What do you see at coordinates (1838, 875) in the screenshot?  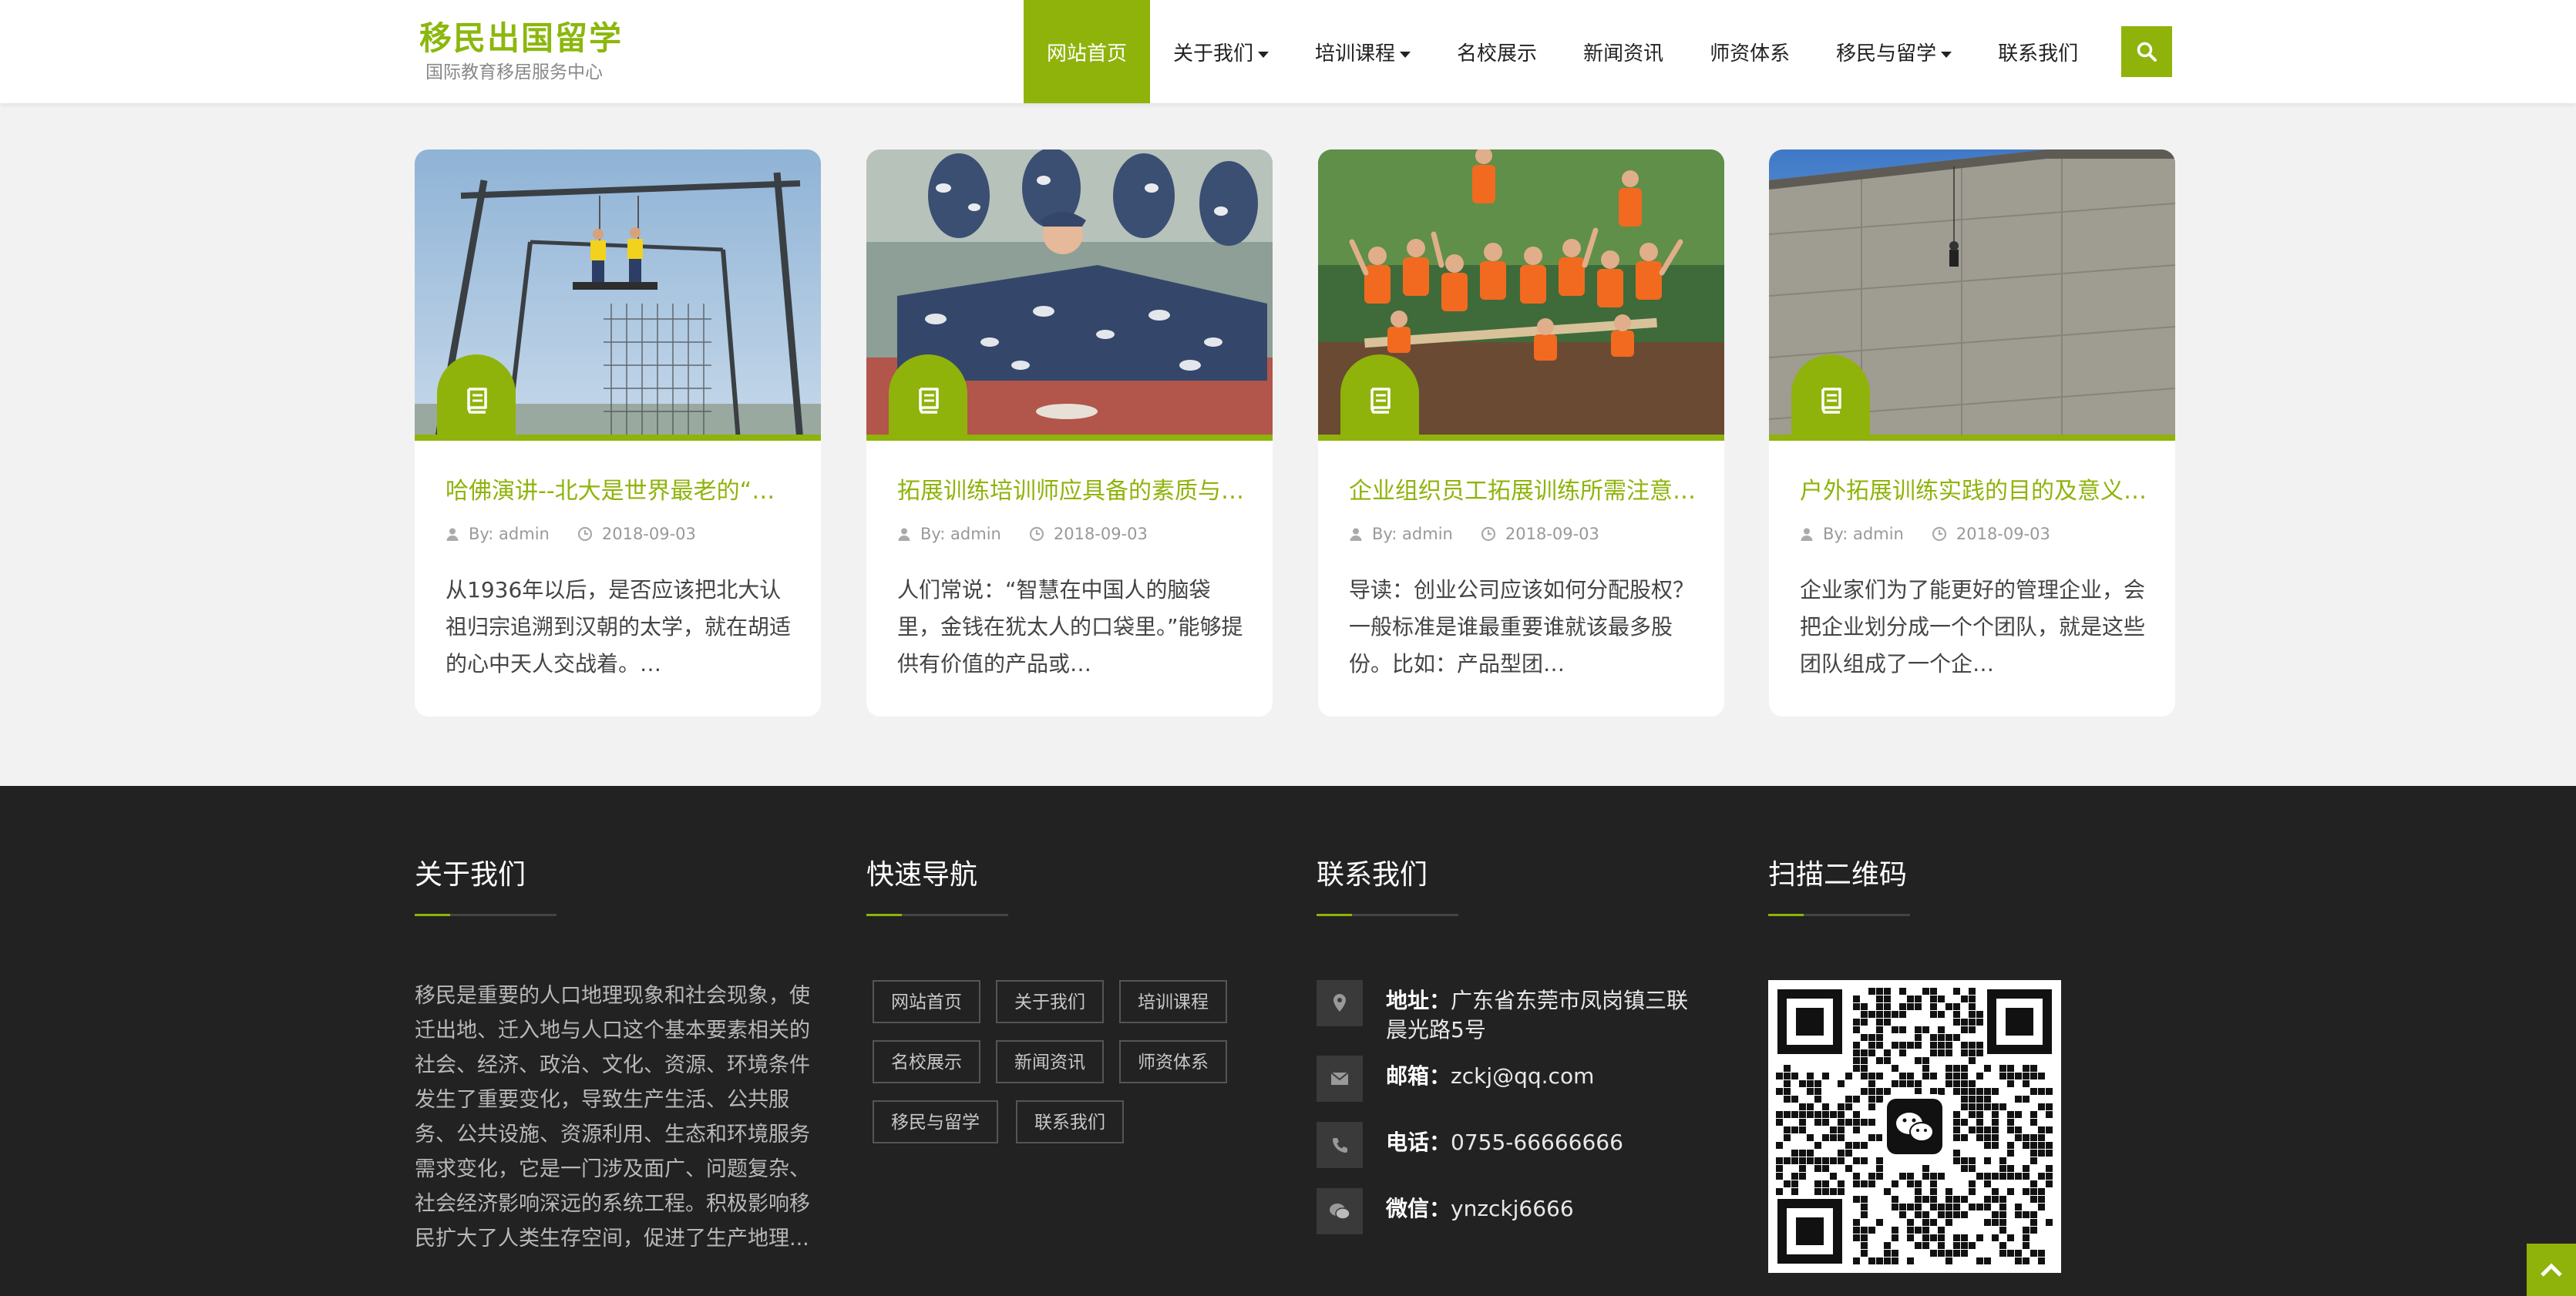 I see `footer-qr-heading: 扫描二维码` at bounding box center [1838, 875].